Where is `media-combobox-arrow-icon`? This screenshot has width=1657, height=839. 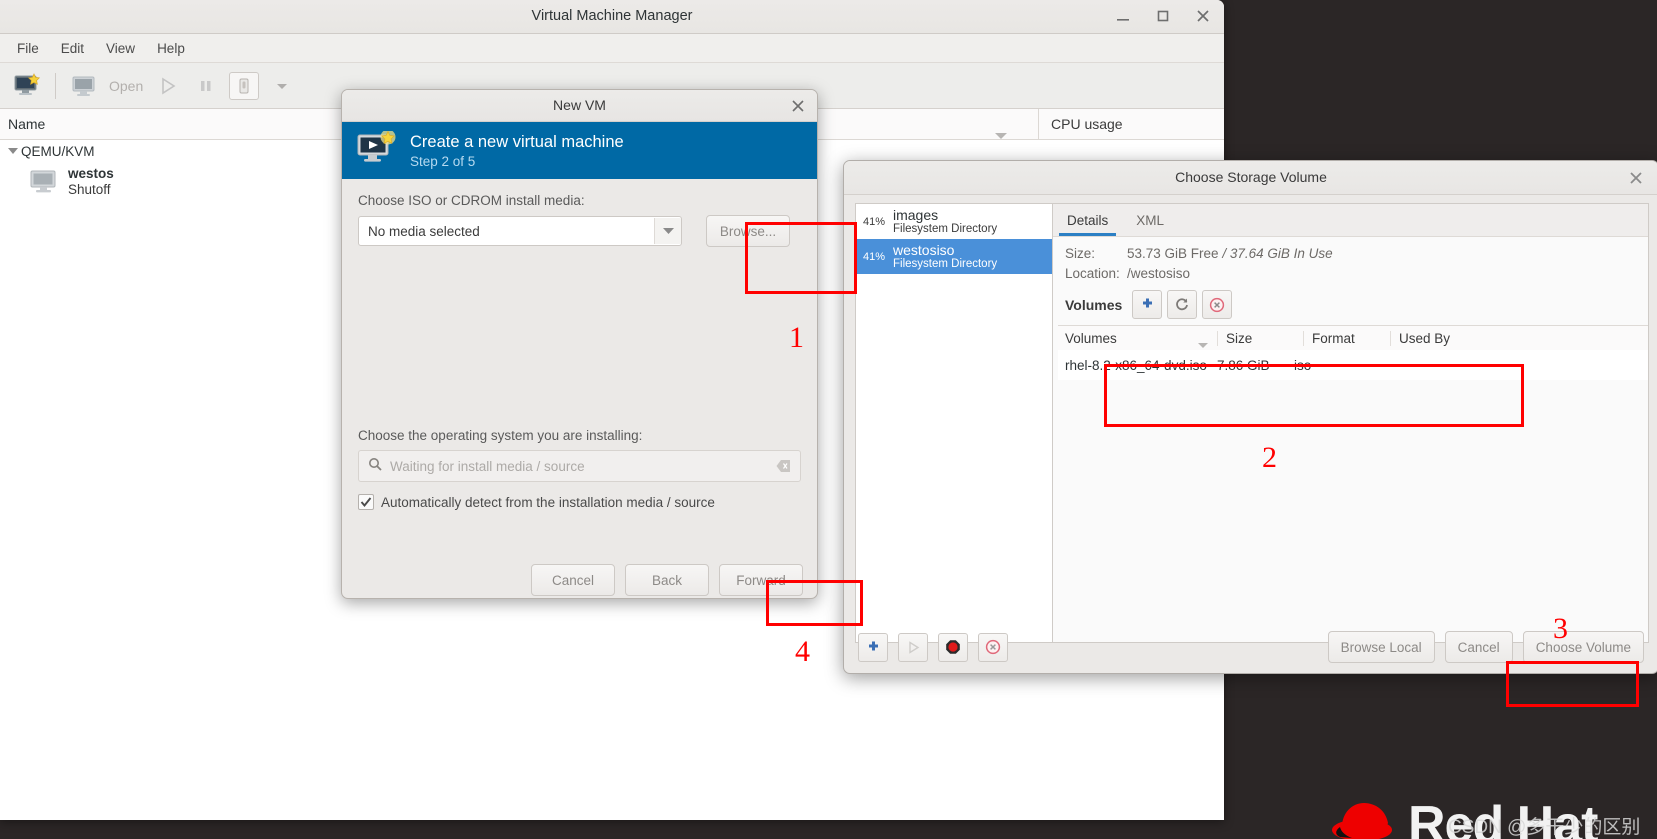 media-combobox-arrow-icon is located at coordinates (667, 231).